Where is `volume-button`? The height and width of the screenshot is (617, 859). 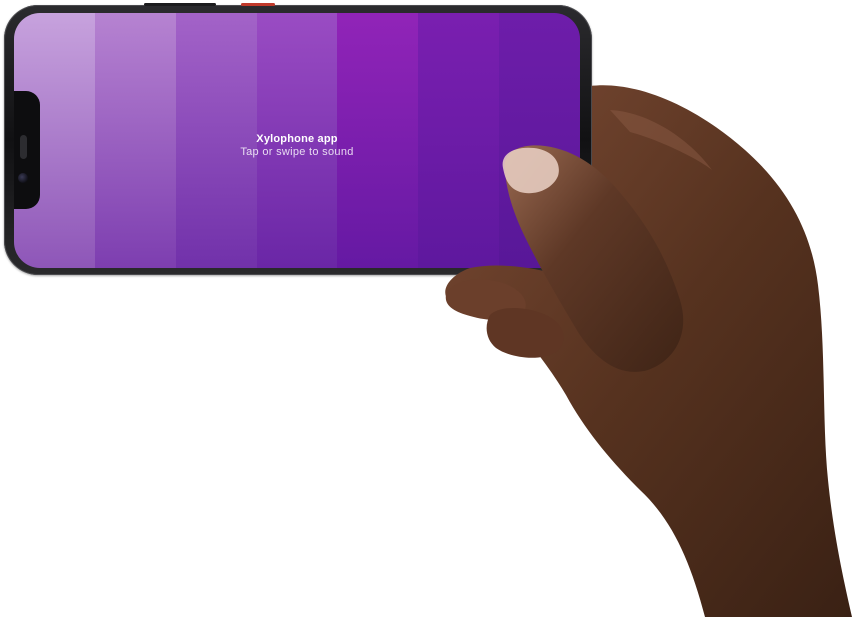 volume-button is located at coordinates (180, 4).